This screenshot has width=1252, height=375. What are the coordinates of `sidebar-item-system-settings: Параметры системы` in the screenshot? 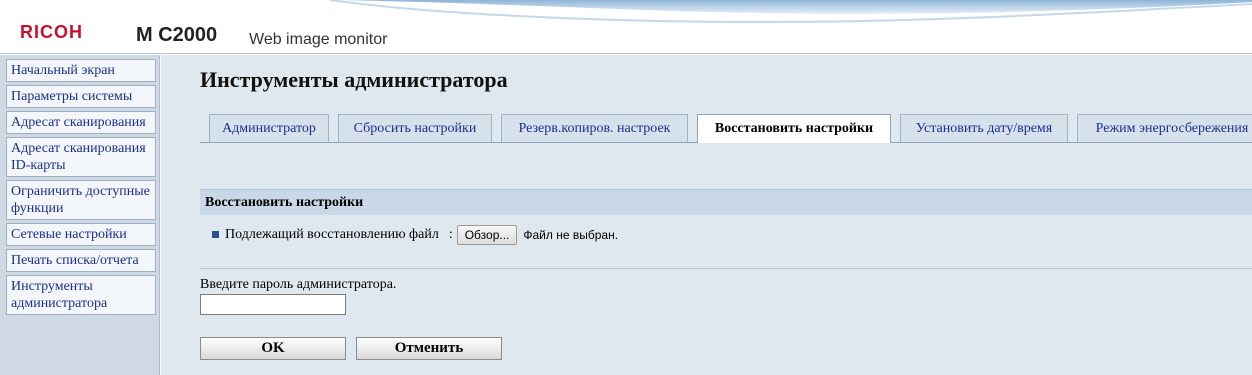 It's located at (81, 96).